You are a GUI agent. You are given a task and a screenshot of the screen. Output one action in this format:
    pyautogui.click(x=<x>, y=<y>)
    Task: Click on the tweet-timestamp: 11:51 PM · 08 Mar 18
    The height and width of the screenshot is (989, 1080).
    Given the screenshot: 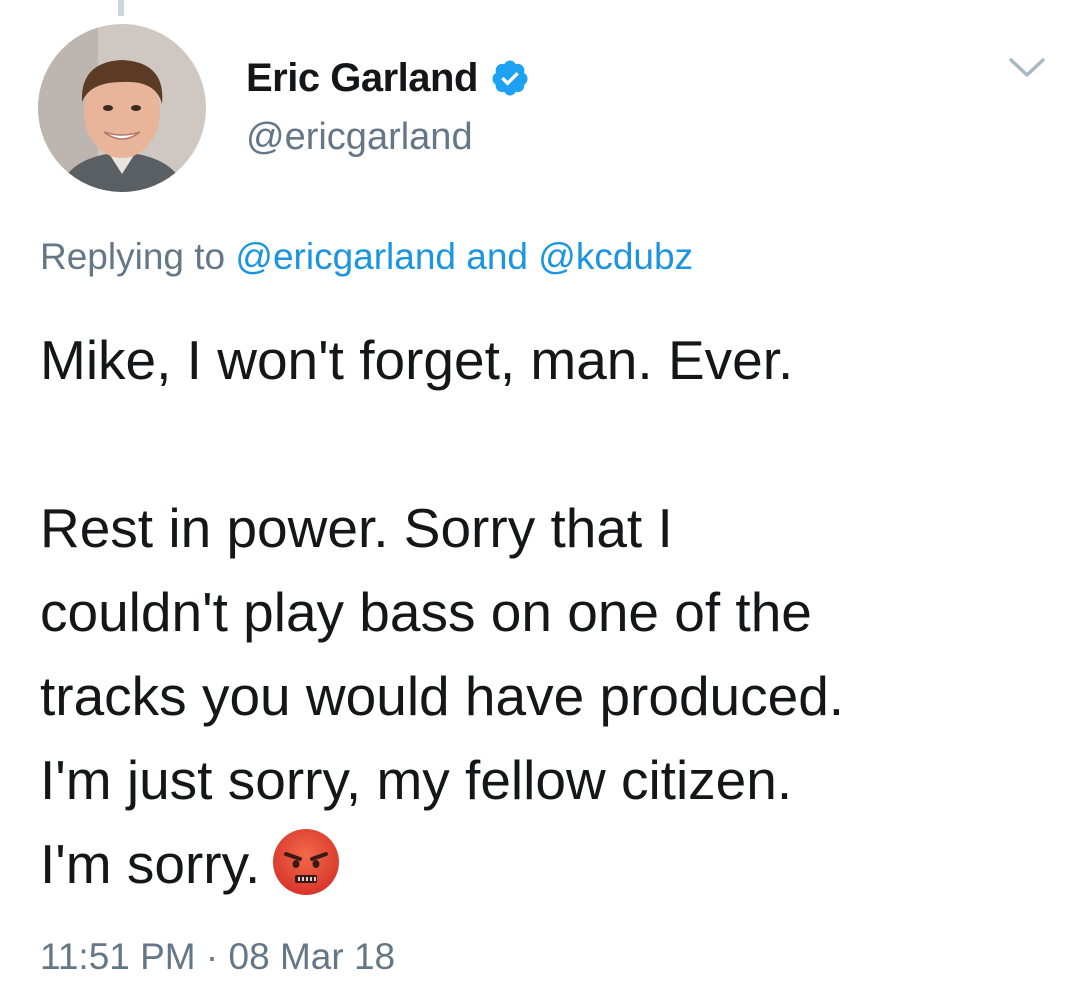 What is the action you would take?
    pyautogui.click(x=217, y=957)
    